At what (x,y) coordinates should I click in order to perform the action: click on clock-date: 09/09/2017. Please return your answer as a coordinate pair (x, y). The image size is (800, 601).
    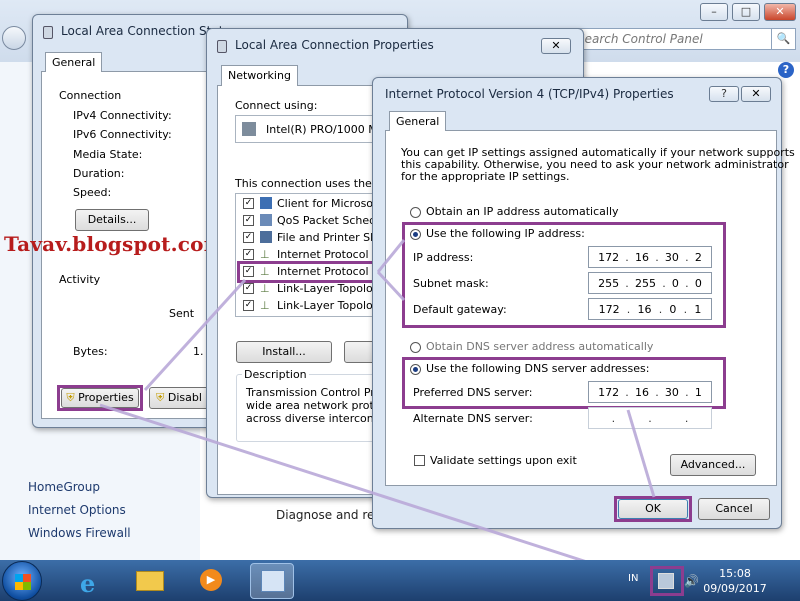
    Looking at the image, I should click on (735, 588).